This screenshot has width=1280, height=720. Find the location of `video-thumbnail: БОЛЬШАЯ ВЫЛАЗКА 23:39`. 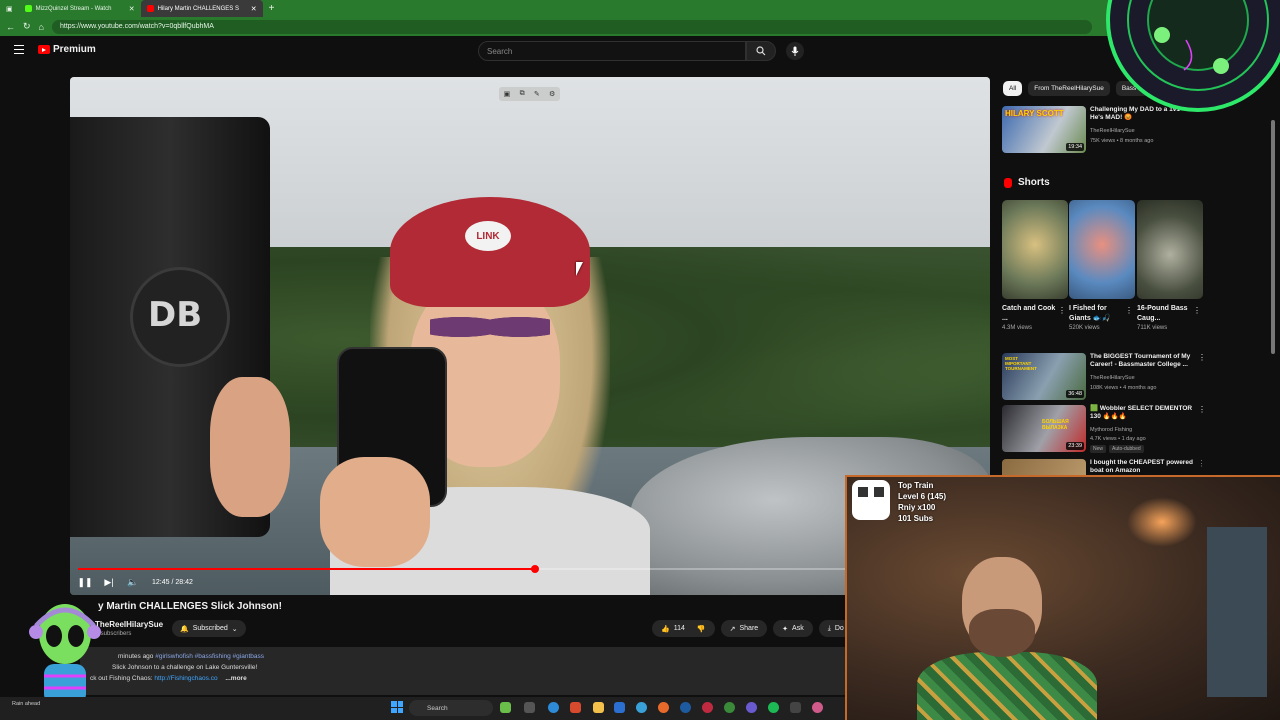

video-thumbnail: БОЛЬШАЯ ВЫЛАЗКА 23:39 is located at coordinates (1044, 428).